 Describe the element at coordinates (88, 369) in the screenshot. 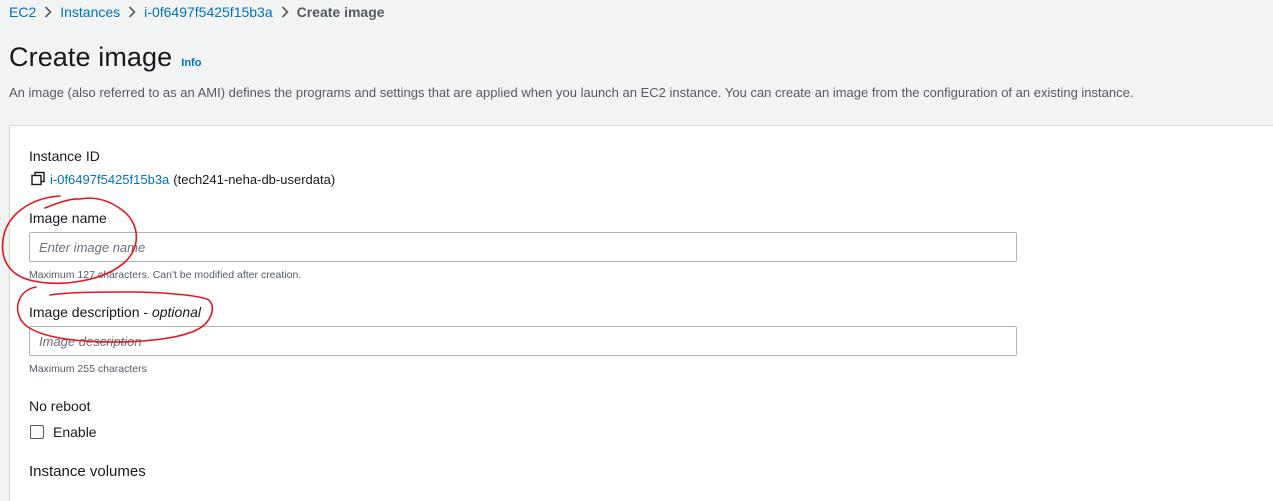

I see `image-description-hint: Maximum 255 characters` at that location.